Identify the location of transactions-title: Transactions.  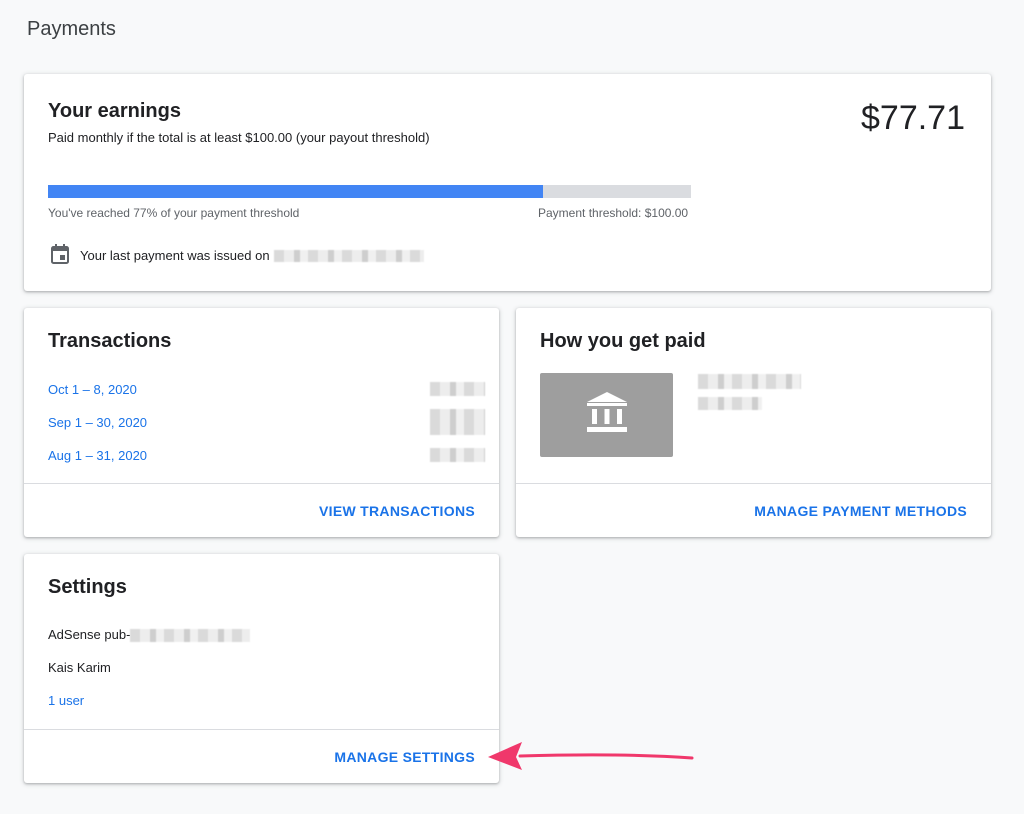
(110, 341).